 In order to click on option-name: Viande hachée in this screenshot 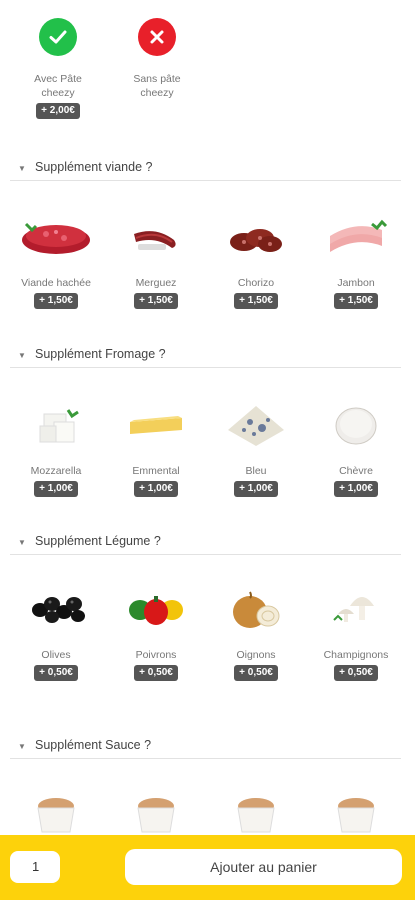, I will do `click(56, 283)`.